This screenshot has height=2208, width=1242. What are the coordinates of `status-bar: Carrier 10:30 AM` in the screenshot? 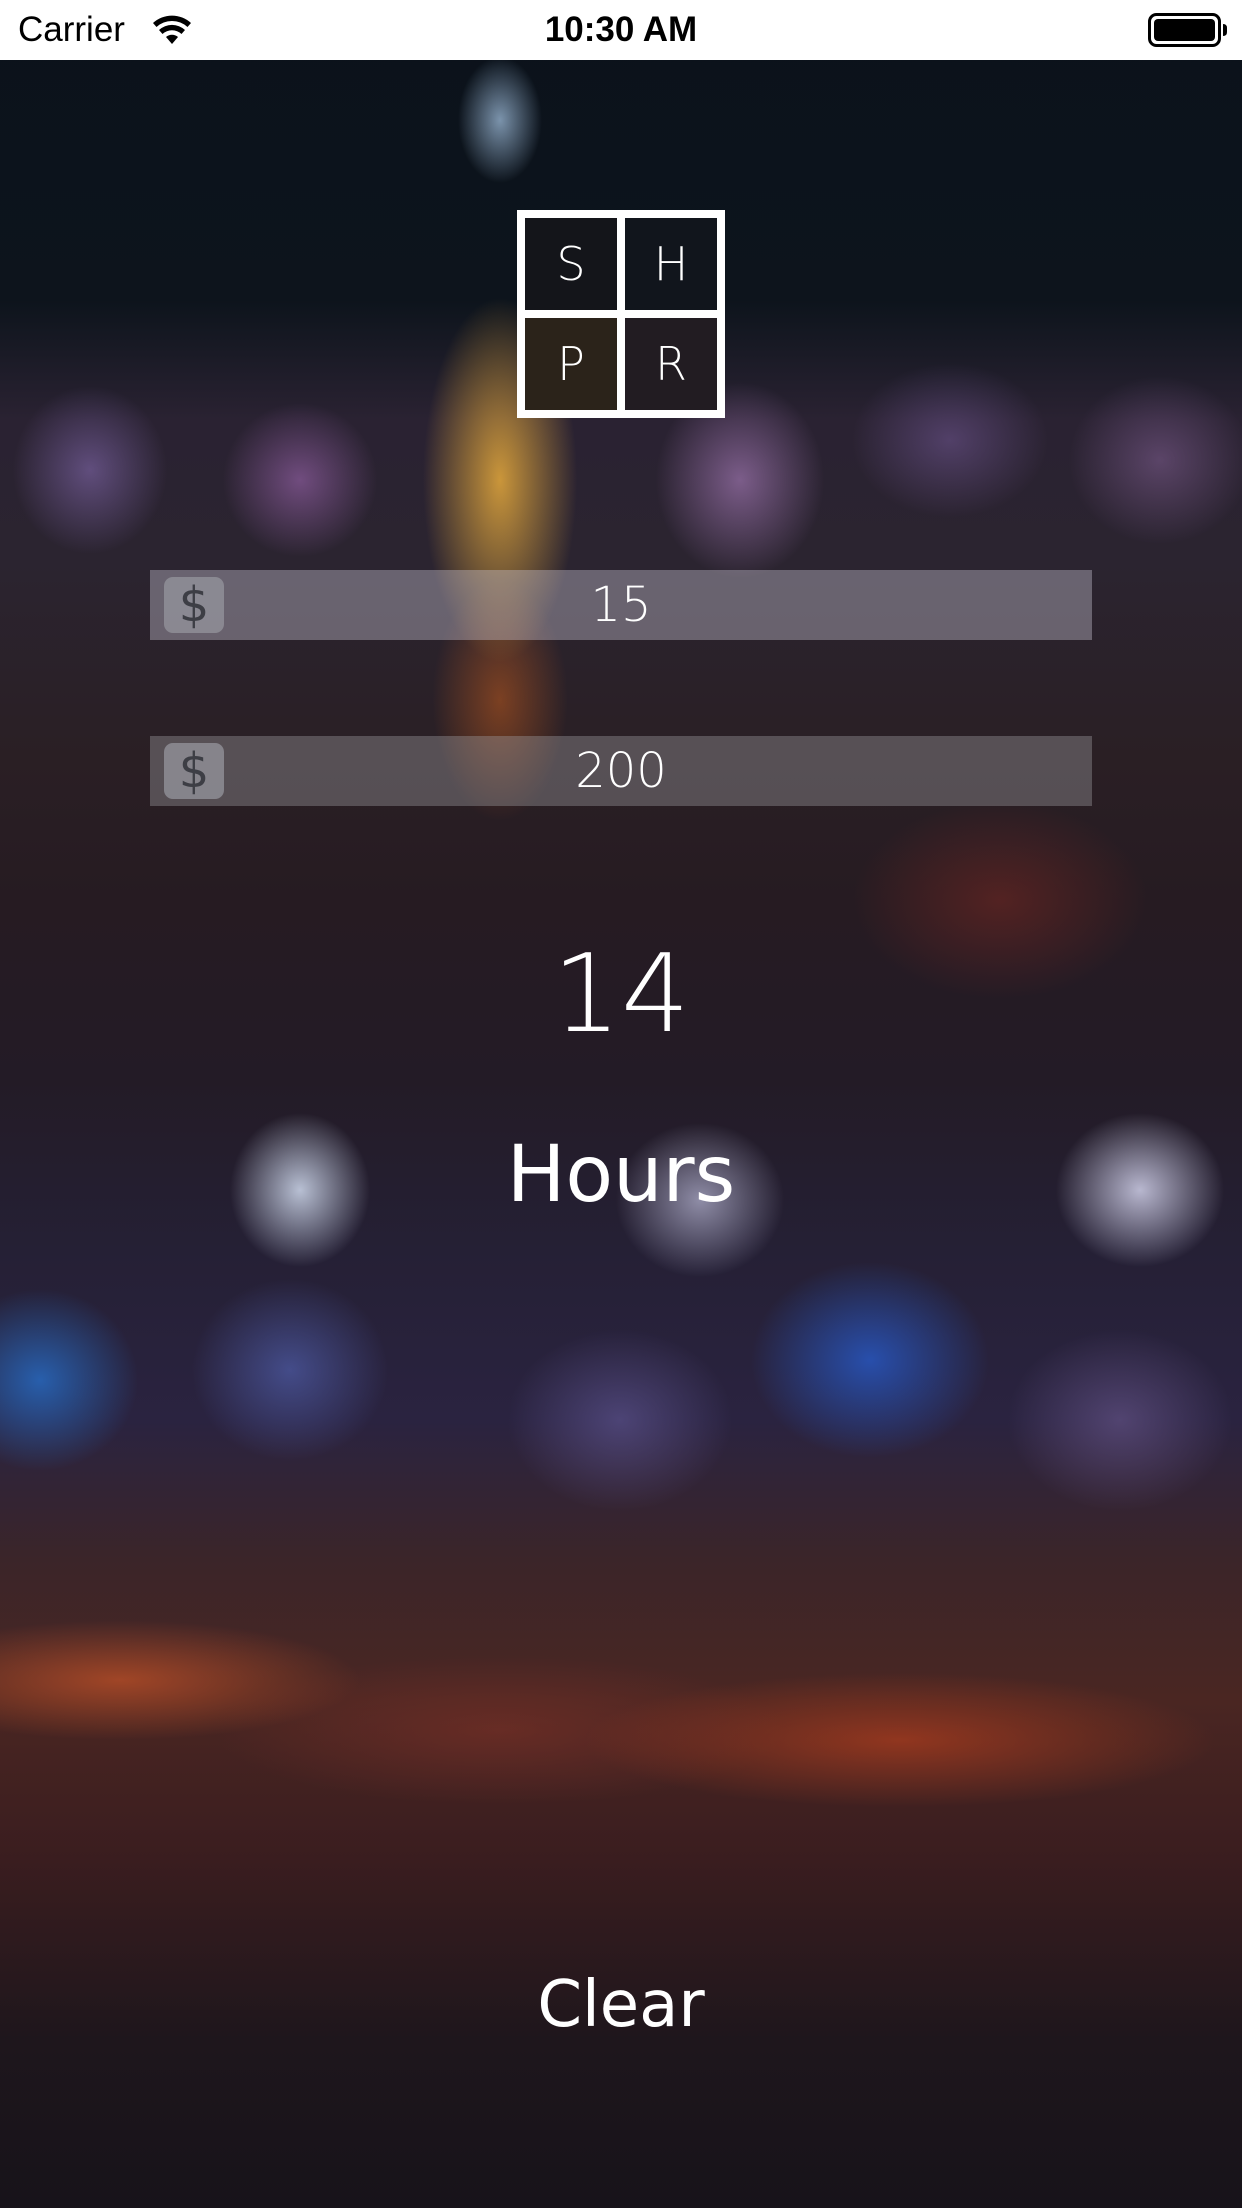 It's located at (621, 30).